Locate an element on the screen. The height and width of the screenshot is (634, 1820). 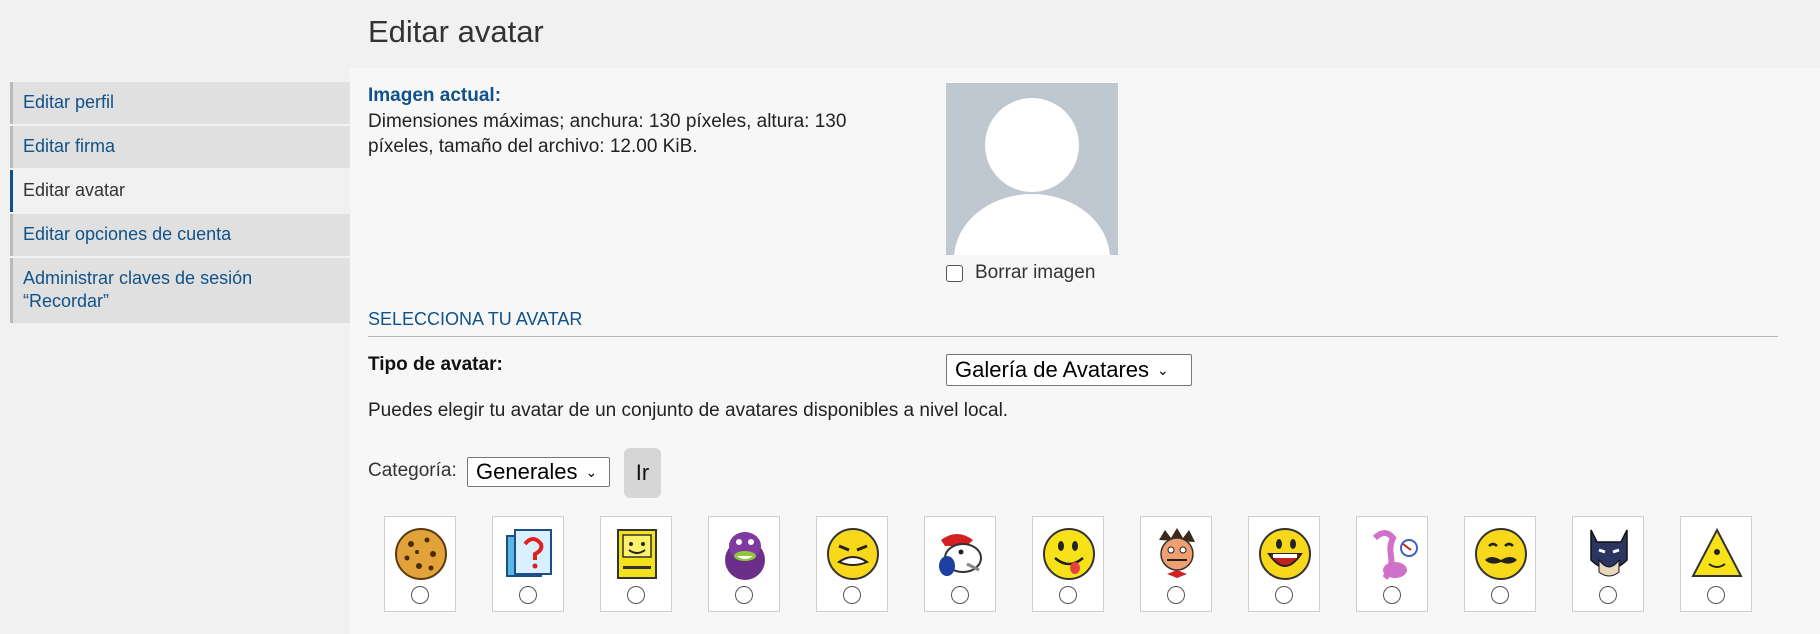
default-person-icon is located at coordinates (1032, 169).